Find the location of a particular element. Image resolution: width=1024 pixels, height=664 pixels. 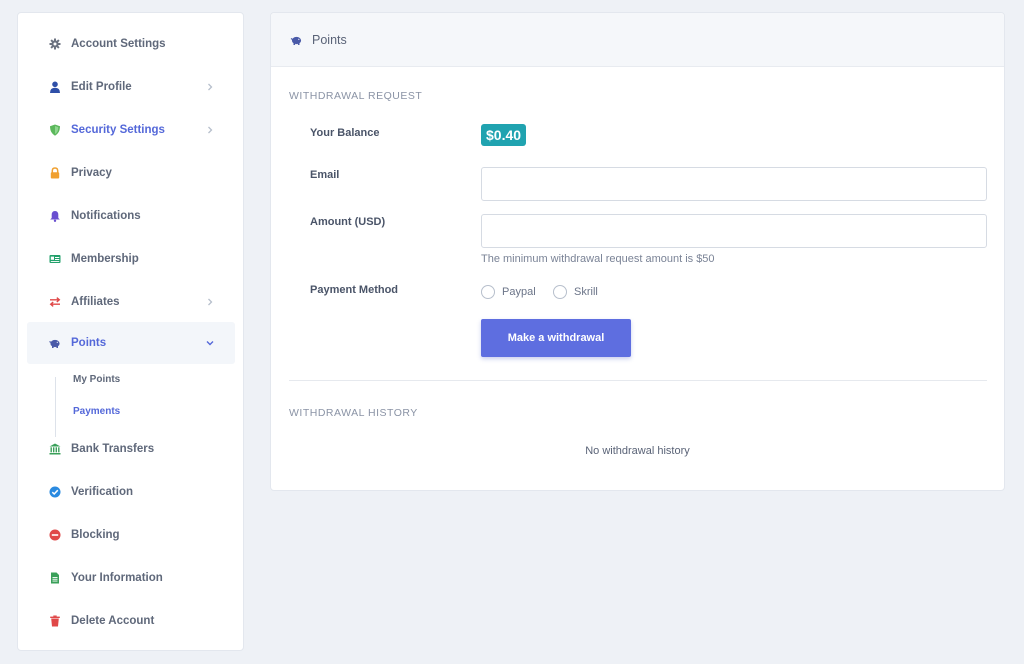

sidebar-item-label: Notifications is located at coordinates (106, 216).